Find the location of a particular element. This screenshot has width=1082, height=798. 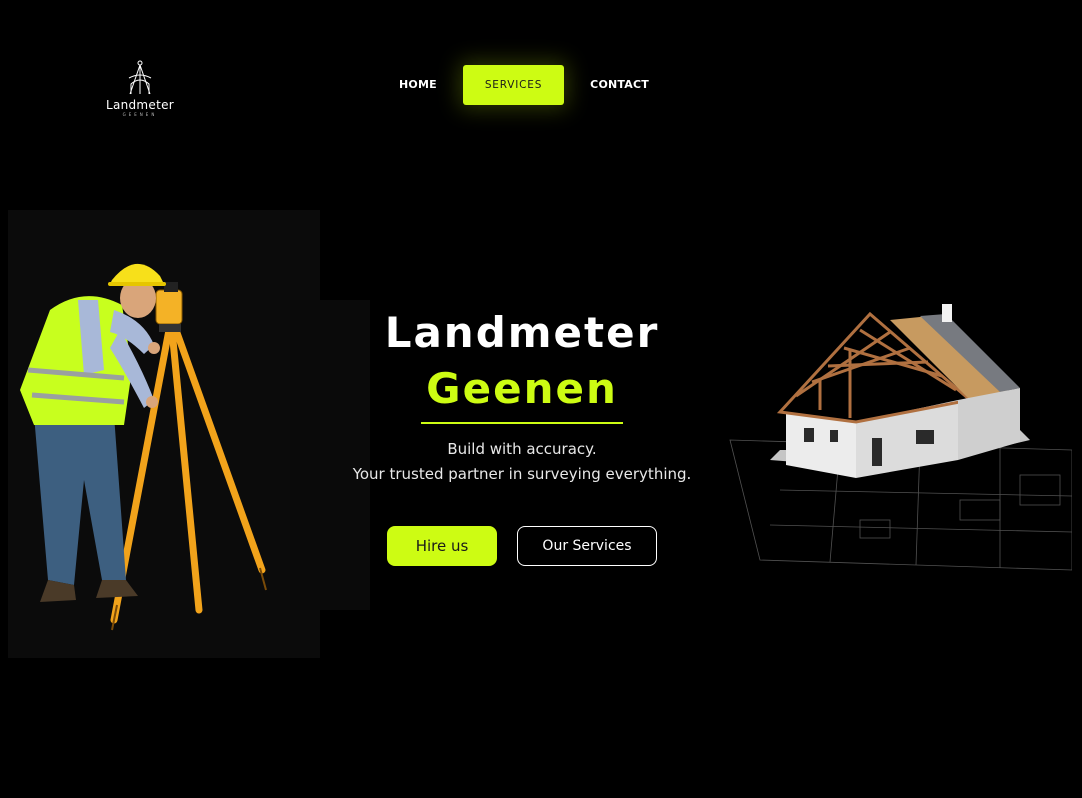

site-logo: Landmeter GEENEN is located at coordinates (140, 88).